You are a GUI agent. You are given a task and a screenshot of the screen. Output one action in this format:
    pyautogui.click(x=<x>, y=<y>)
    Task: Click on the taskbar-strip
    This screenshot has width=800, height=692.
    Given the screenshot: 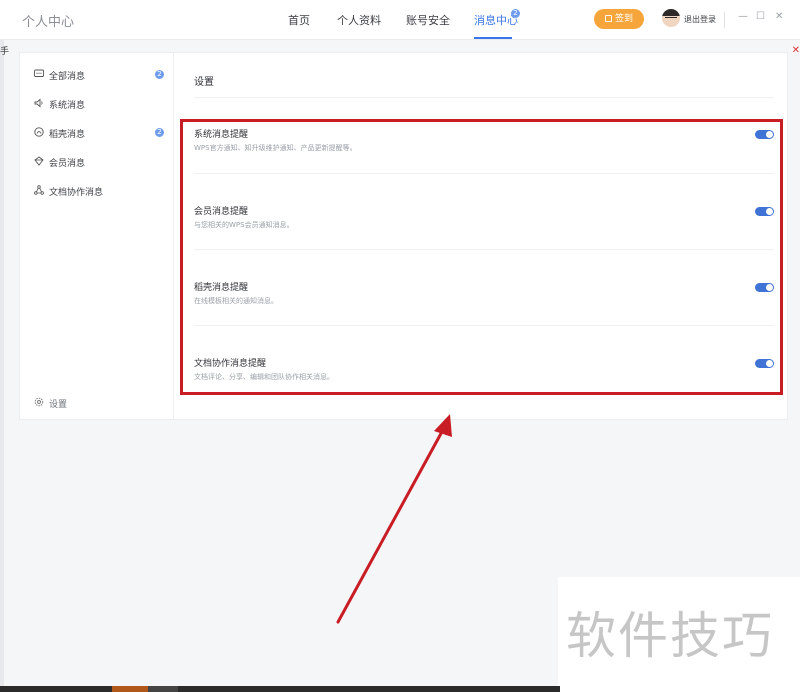 What is the action you would take?
    pyautogui.click(x=280, y=689)
    